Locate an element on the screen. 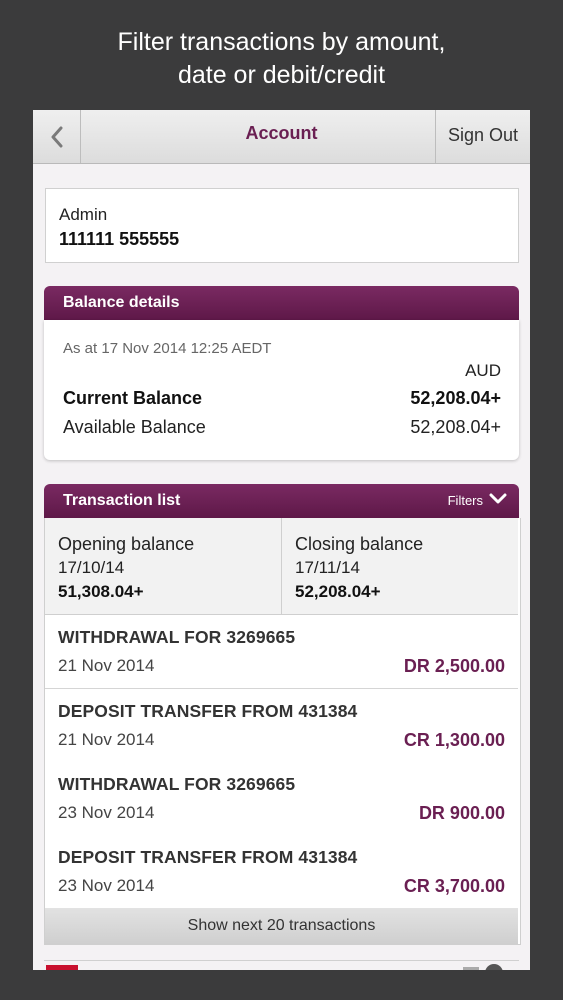  transaction-list-title: Transaction list is located at coordinates (122, 500).